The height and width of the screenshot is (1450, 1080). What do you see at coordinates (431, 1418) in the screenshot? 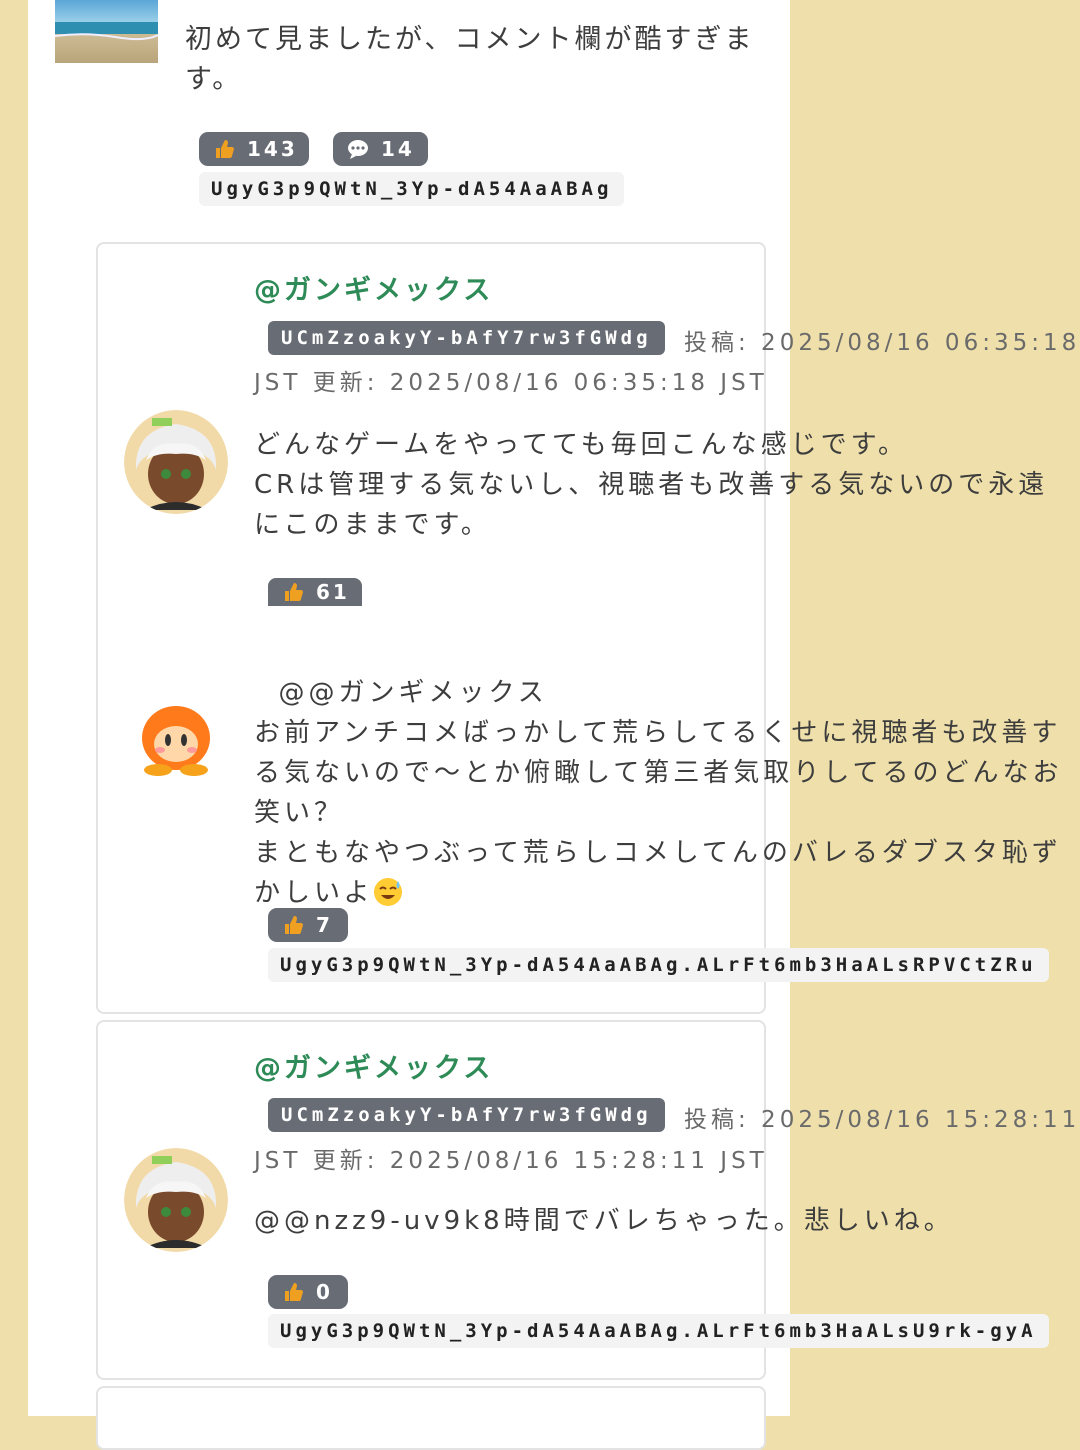
I see `next-reply-card` at bounding box center [431, 1418].